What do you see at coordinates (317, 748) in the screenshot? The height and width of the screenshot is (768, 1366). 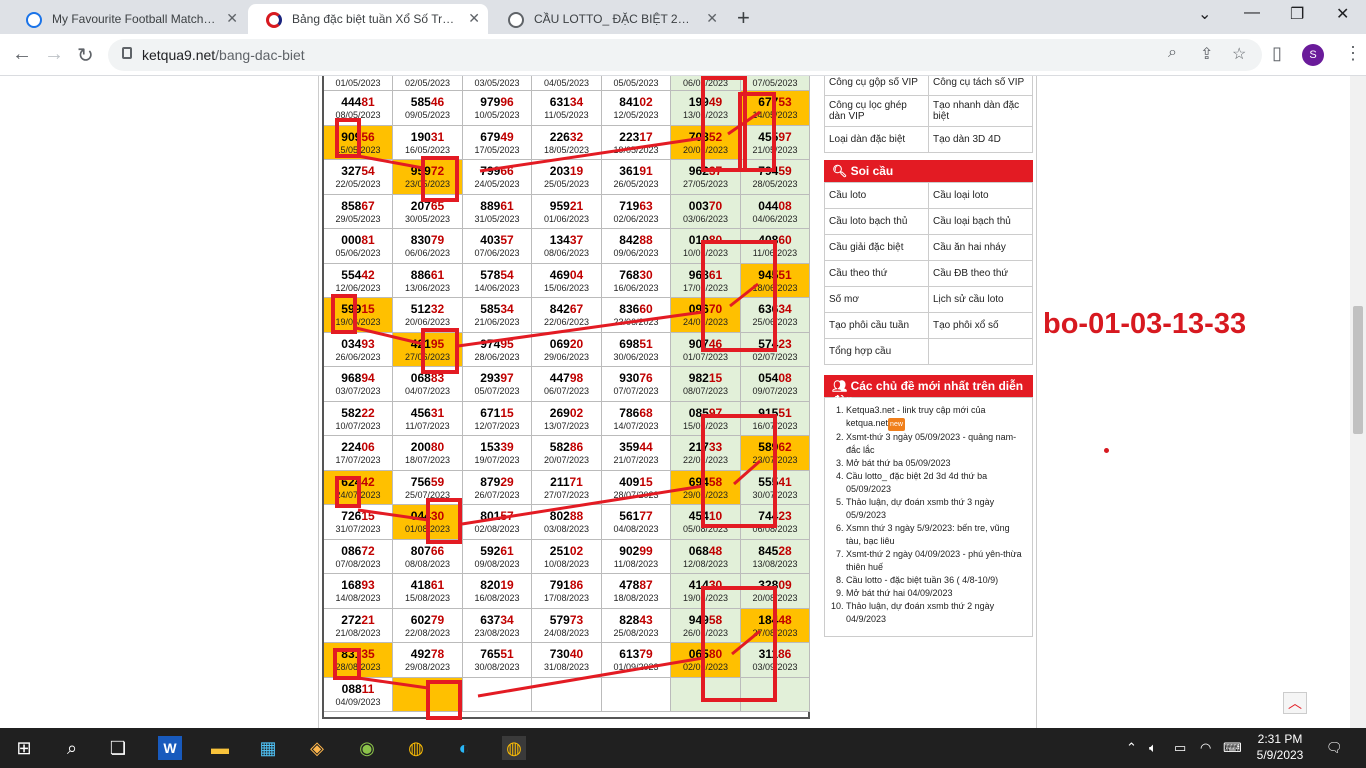 I see `app-icon: ◈` at bounding box center [317, 748].